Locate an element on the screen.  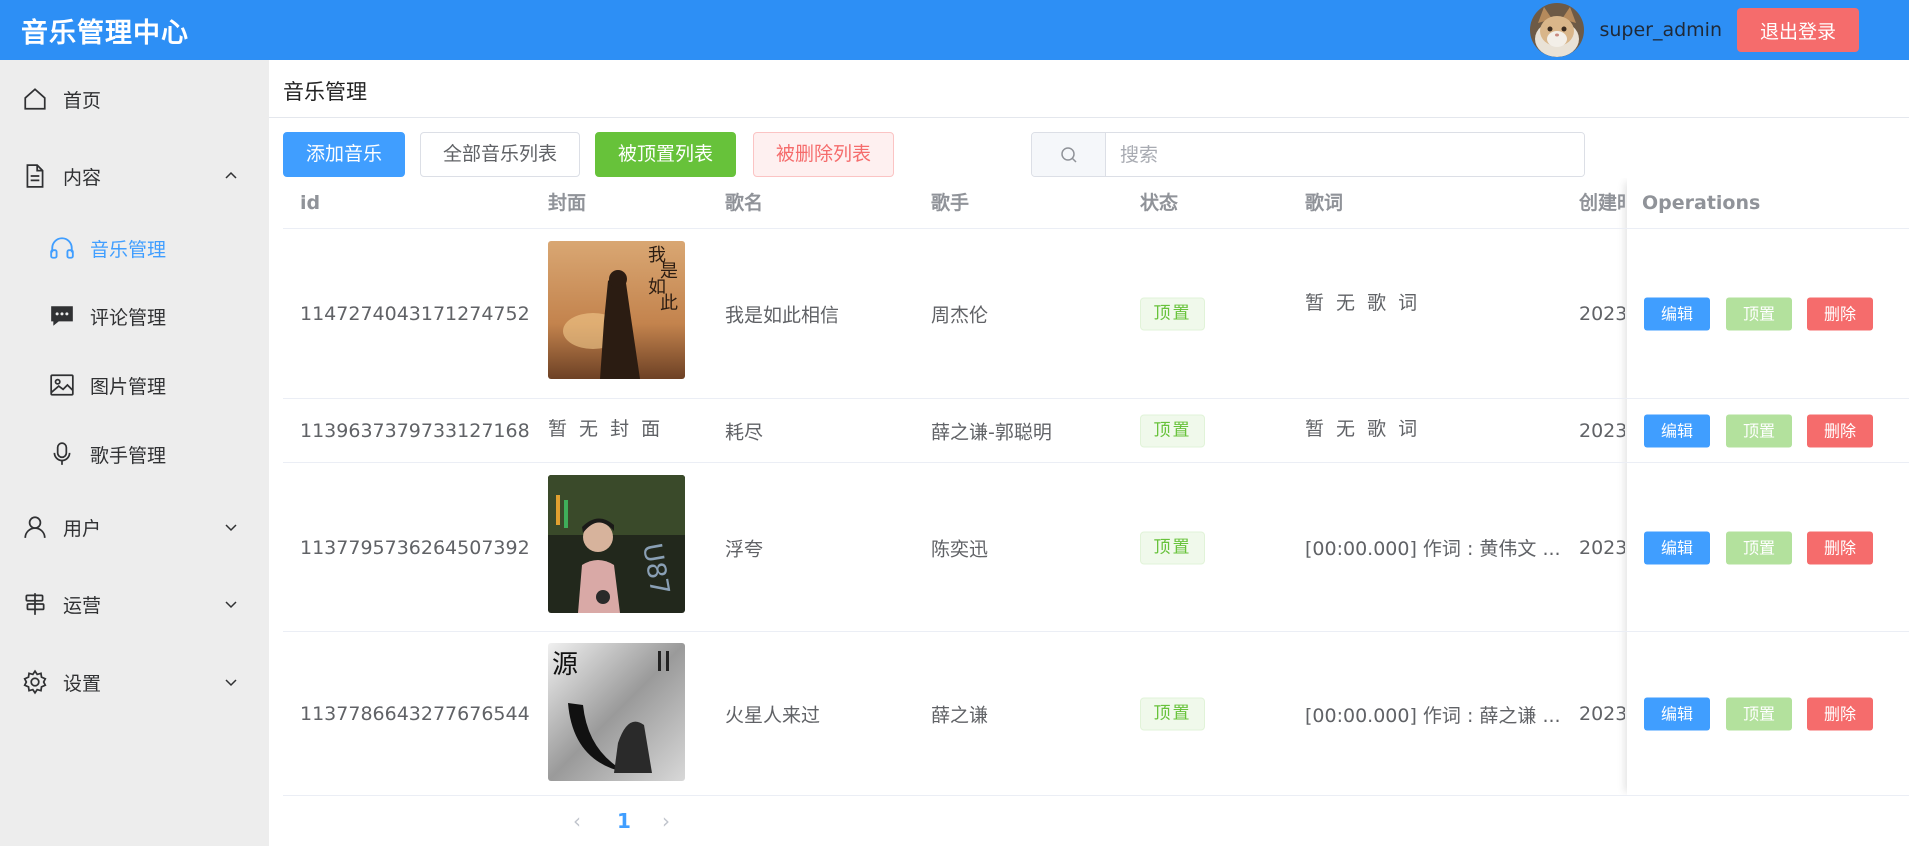
all-music-list-button: 全部音乐列表 is located at coordinates (500, 154).